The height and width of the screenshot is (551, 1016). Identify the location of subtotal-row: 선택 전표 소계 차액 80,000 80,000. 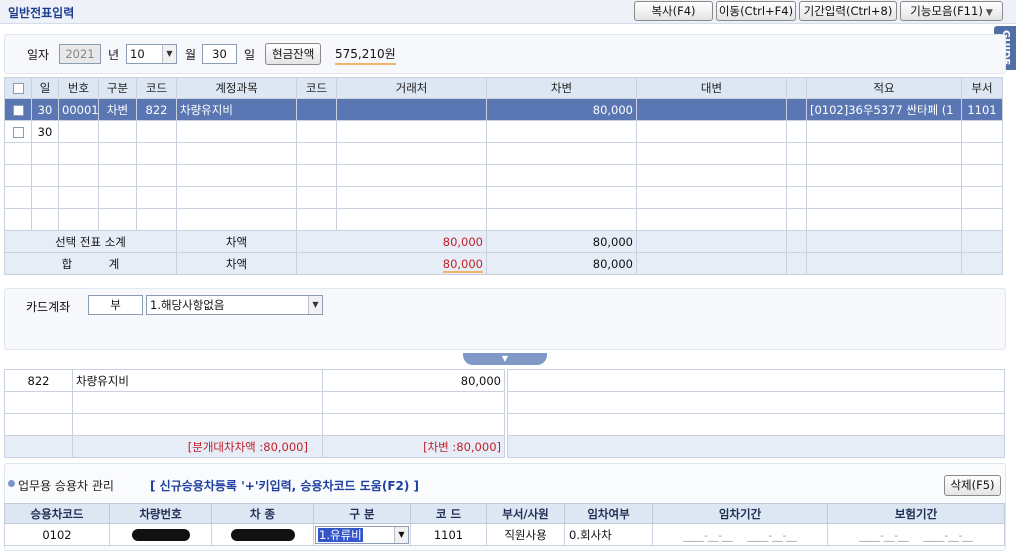
(503, 241).